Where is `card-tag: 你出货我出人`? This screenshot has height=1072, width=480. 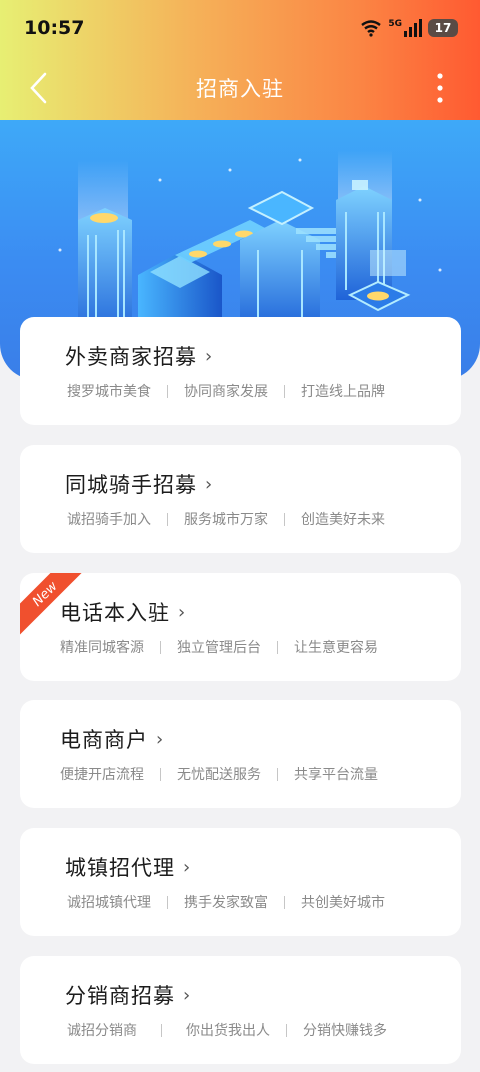
card-tag: 你出货我出人 is located at coordinates (228, 1031).